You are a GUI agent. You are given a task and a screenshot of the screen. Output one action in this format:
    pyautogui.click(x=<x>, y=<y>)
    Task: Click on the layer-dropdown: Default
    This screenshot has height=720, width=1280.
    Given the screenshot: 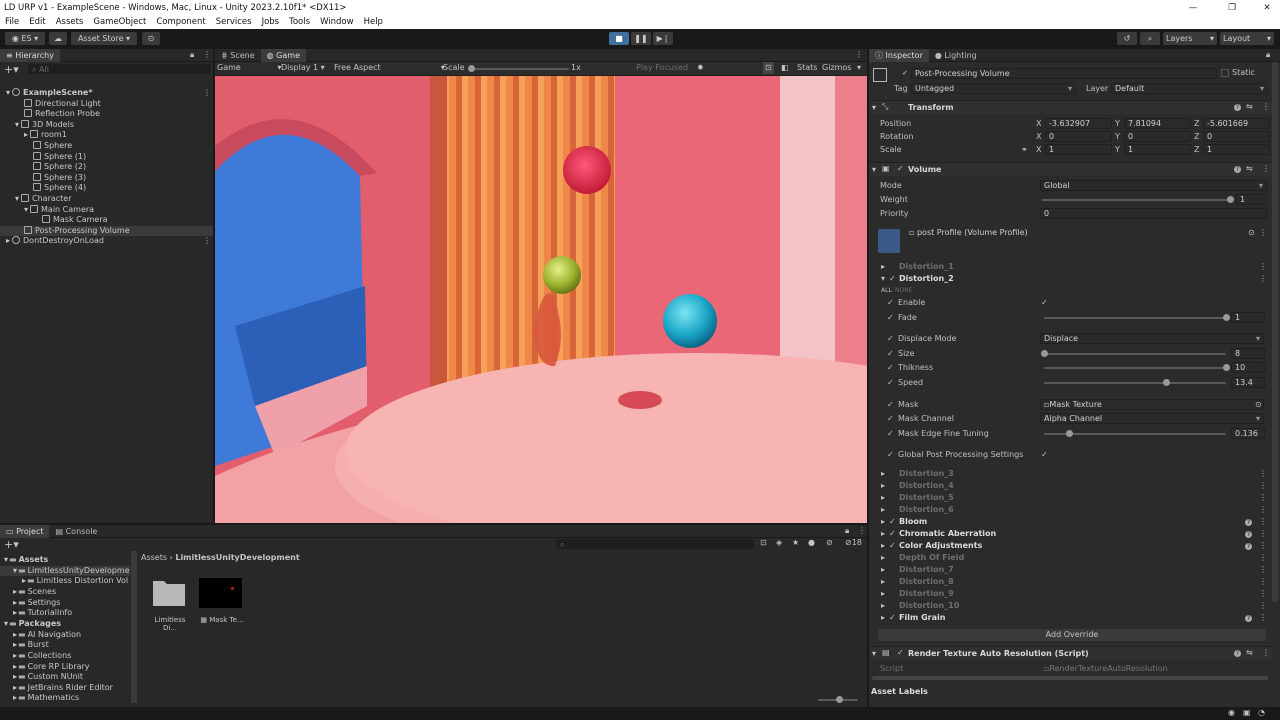 What is the action you would take?
    pyautogui.click(x=1189, y=88)
    